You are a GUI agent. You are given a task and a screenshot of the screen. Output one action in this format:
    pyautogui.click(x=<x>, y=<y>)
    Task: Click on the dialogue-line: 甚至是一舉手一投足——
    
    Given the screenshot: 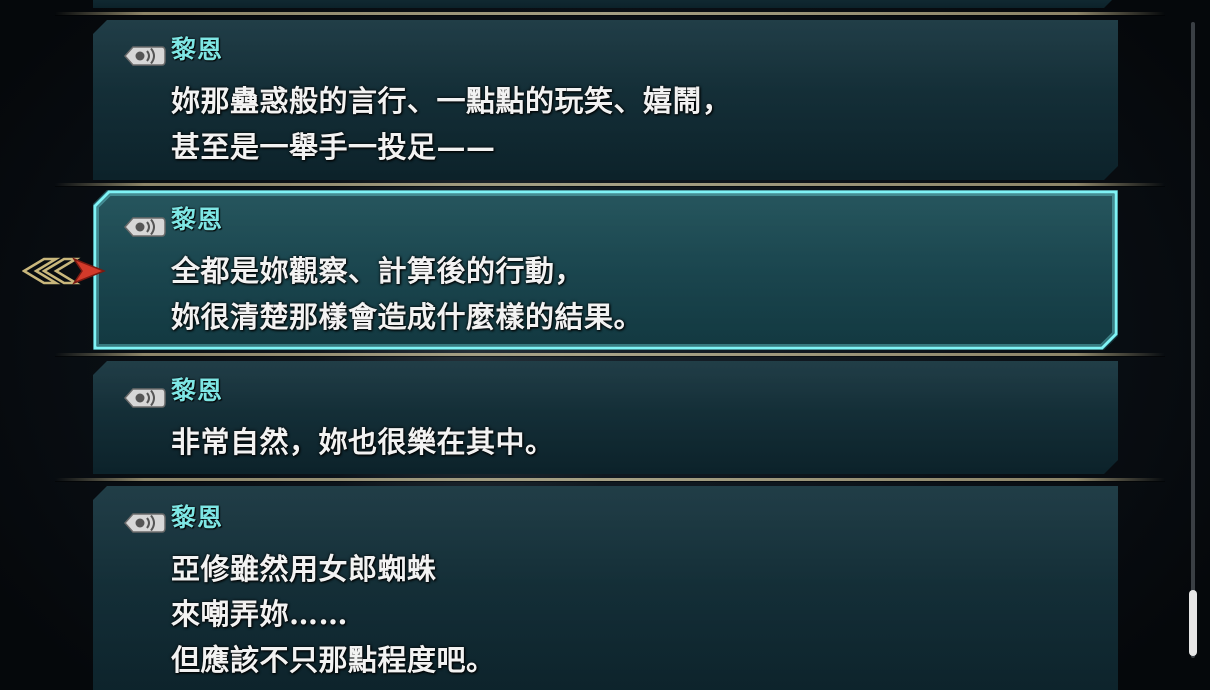 What is the action you would take?
    pyautogui.click(x=333, y=147)
    